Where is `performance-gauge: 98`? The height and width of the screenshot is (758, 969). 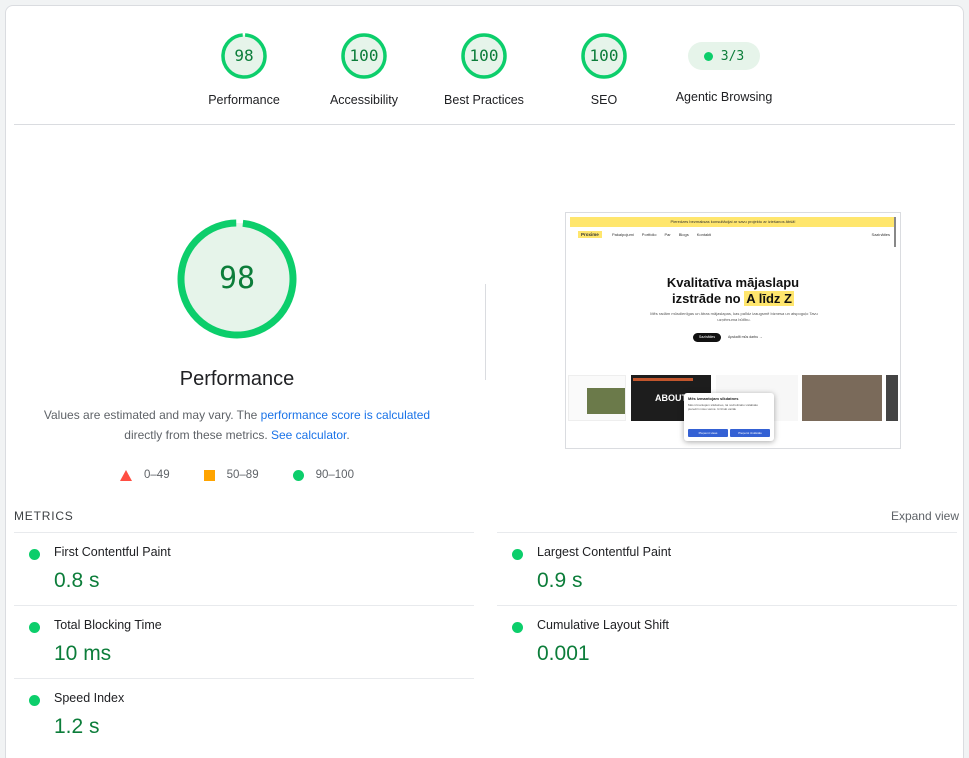 performance-gauge: 98 is located at coordinates (237, 279).